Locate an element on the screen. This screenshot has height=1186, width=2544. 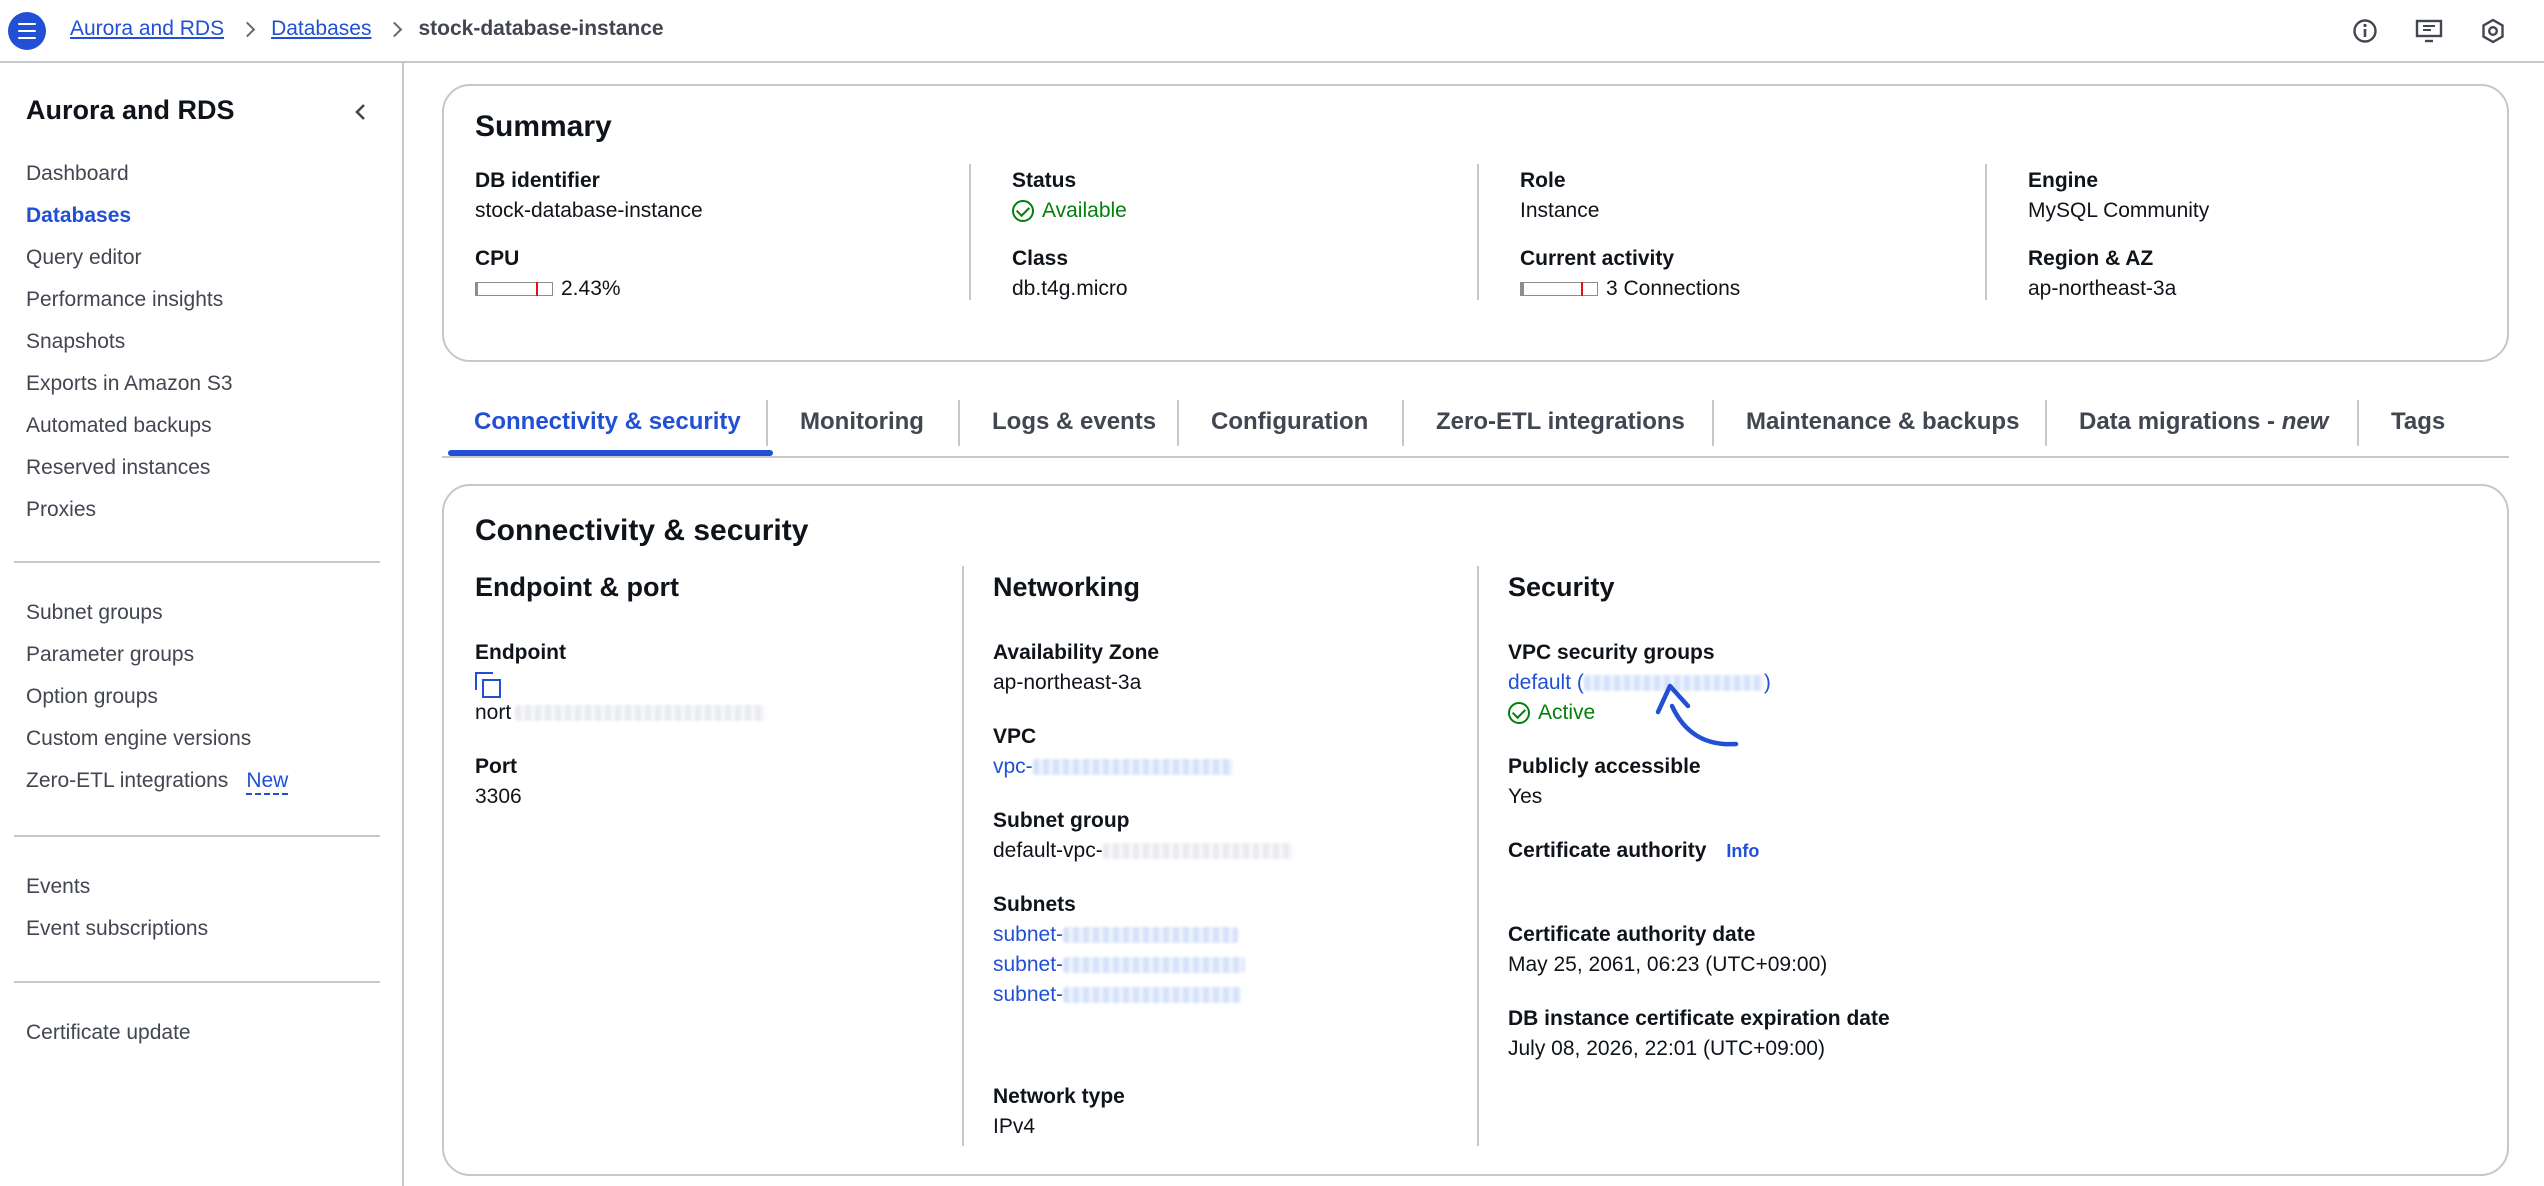
az-label: Availability Zone is located at coordinates (1076, 652).